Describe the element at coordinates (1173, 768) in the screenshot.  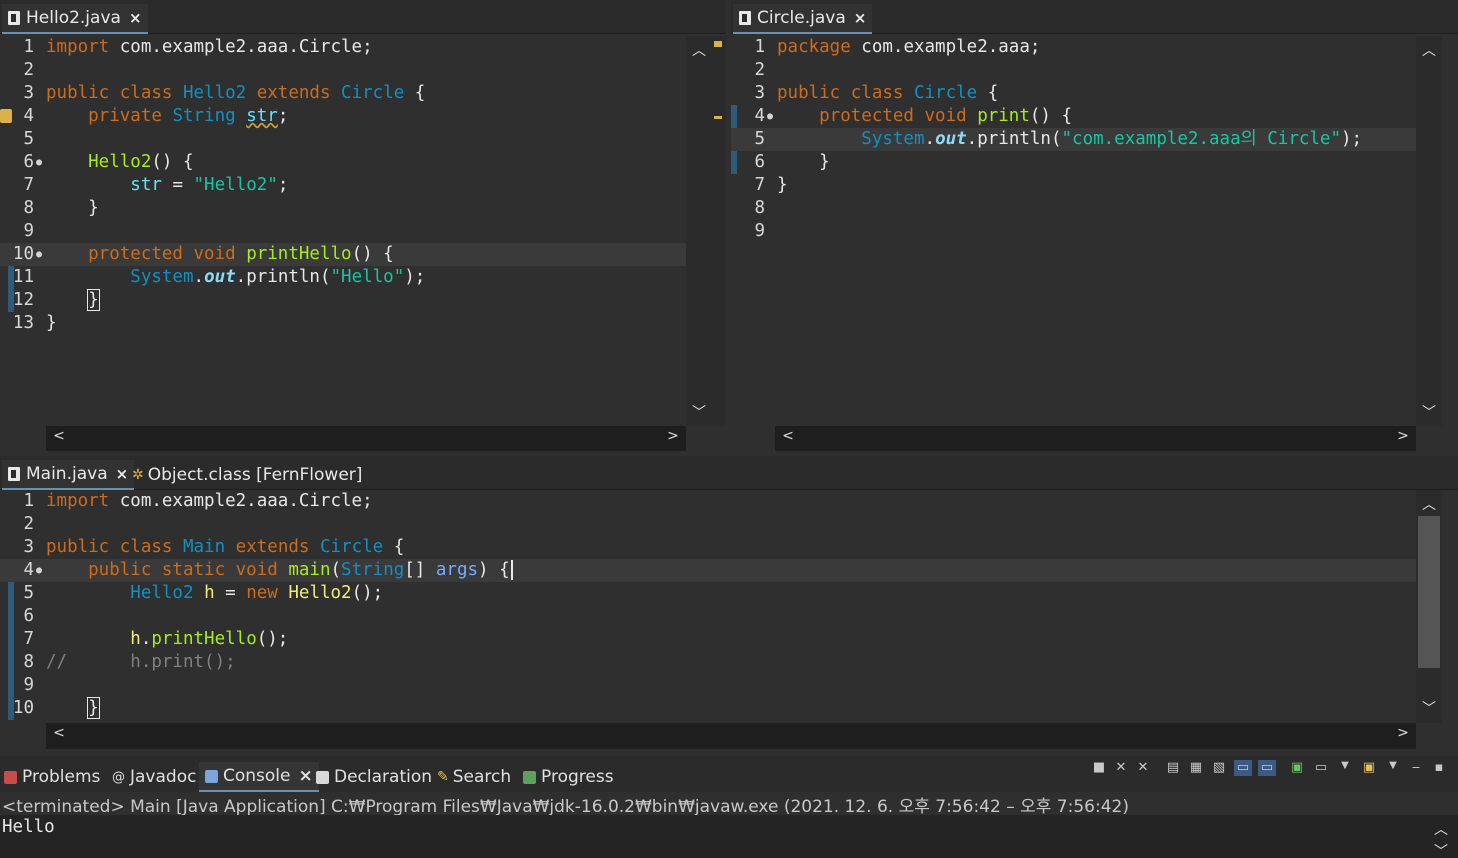
I see `clear-console-icon: ▤` at that location.